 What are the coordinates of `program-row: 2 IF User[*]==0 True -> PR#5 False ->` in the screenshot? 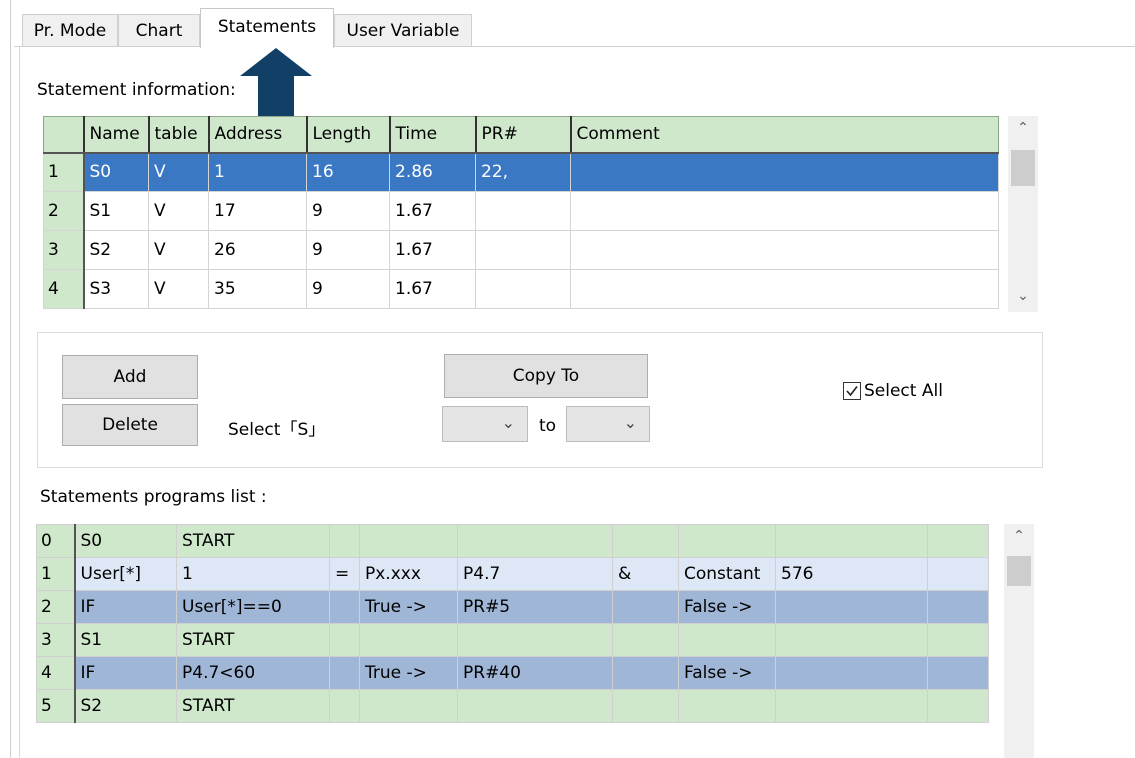 It's located at (512, 607).